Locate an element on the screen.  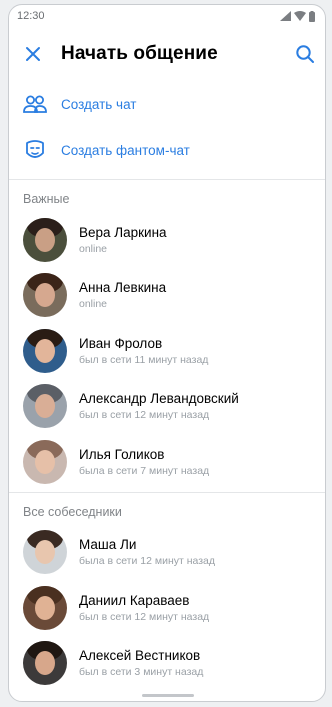
contact-meta: Анна Левкина online is located at coordinates (122, 295).